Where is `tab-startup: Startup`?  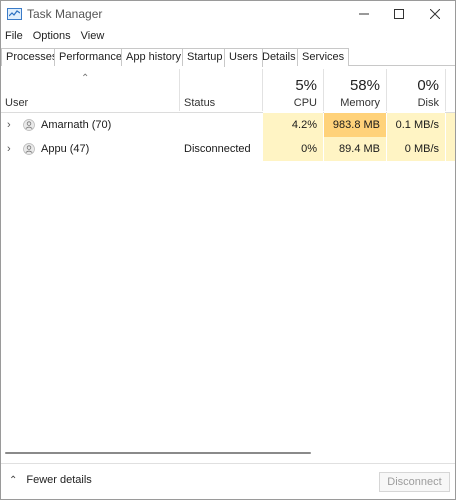 tab-startup: Startup is located at coordinates (205, 57).